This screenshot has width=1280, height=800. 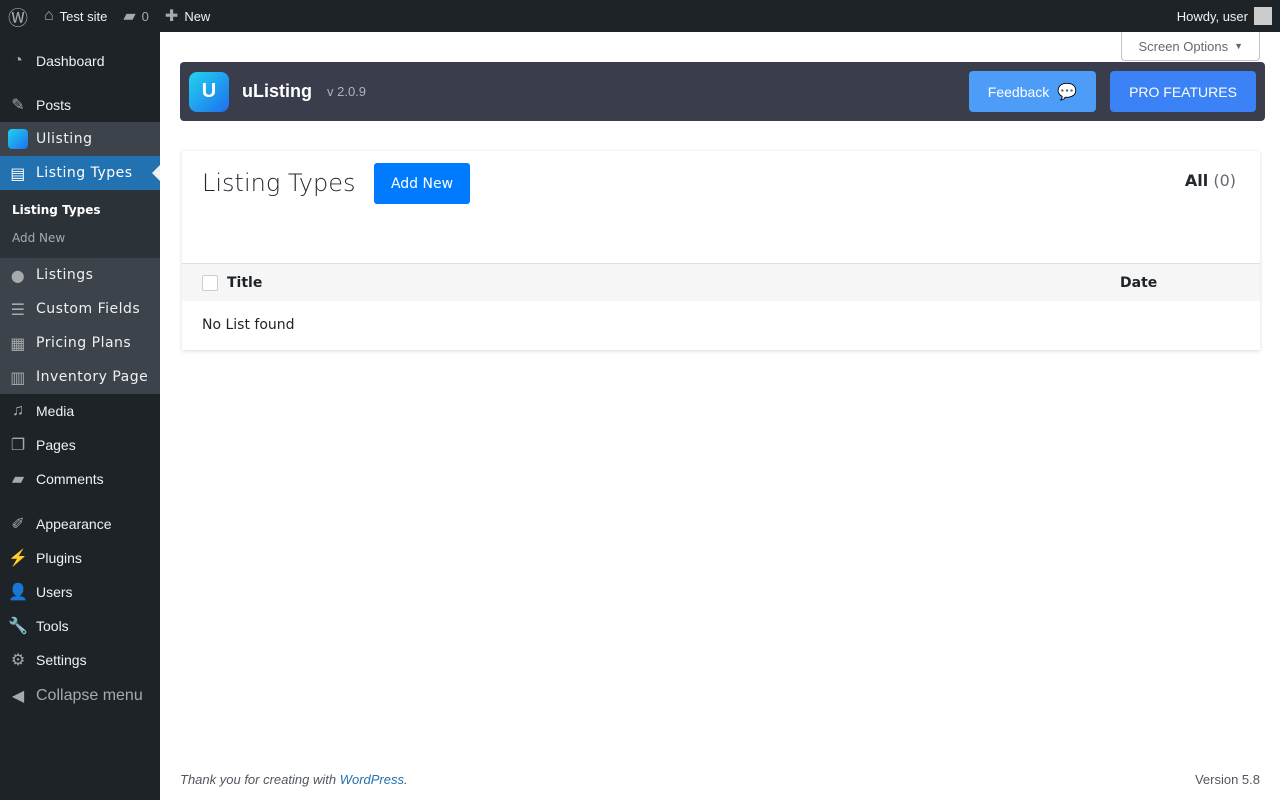 I want to click on collapse-icon: ◀, so click(x=18, y=696).